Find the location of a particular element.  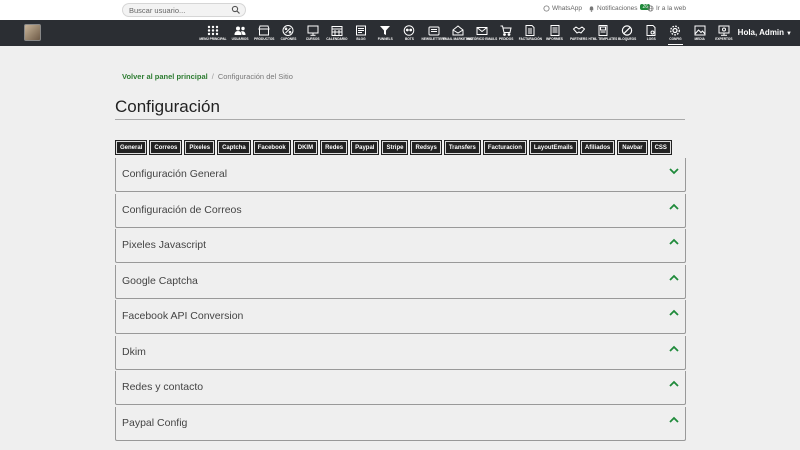

bot-icon is located at coordinates (409, 30).